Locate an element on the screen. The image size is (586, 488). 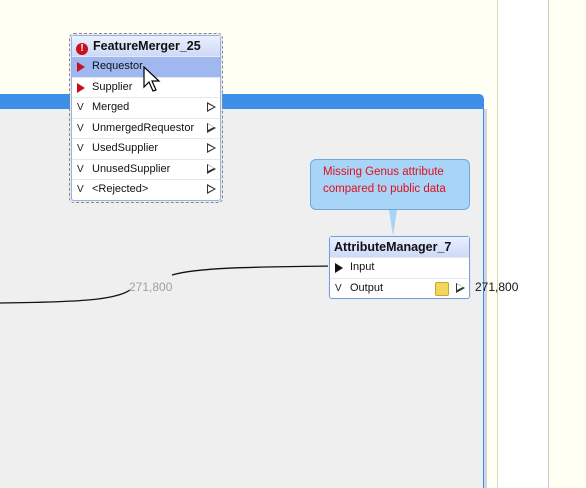
input-port-input: Input is located at coordinates (399, 267).